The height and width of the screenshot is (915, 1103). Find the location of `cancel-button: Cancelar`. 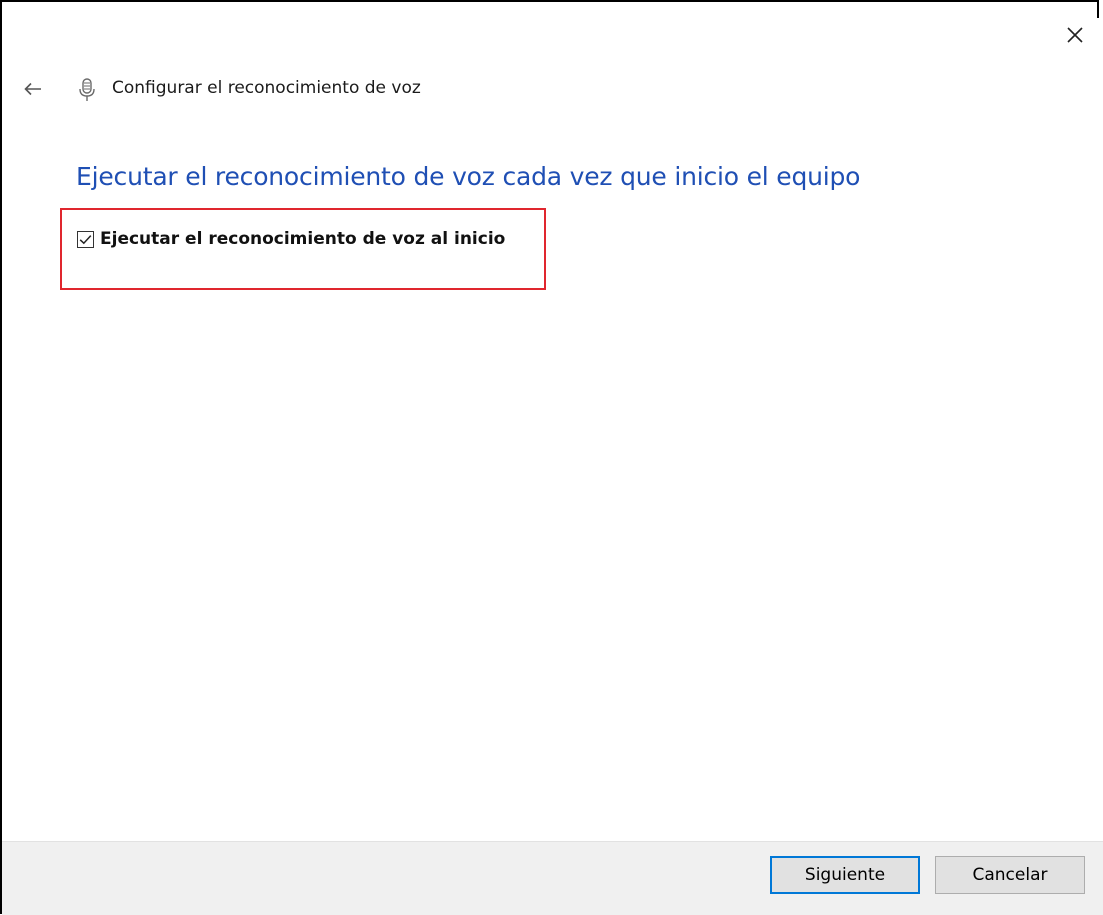

cancel-button: Cancelar is located at coordinates (1010, 875).